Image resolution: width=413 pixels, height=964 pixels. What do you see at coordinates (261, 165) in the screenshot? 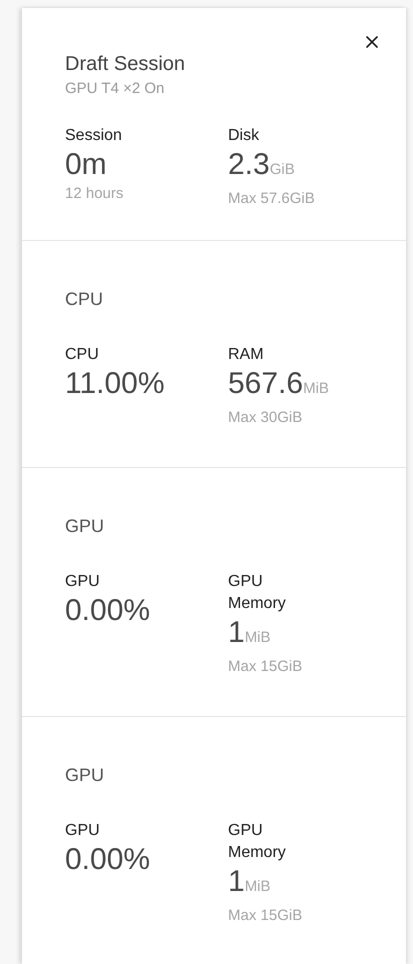
I see `metric-value: 2.3GiB` at bounding box center [261, 165].